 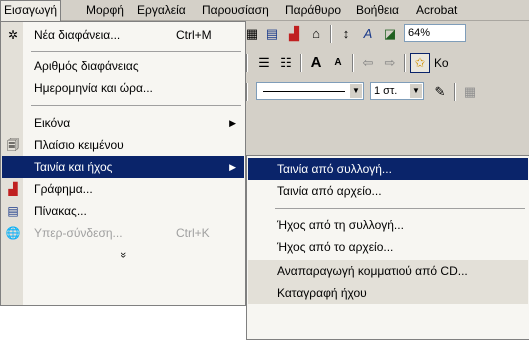 What do you see at coordinates (272, 34) in the screenshot?
I see `insert-table-button: ▤` at bounding box center [272, 34].